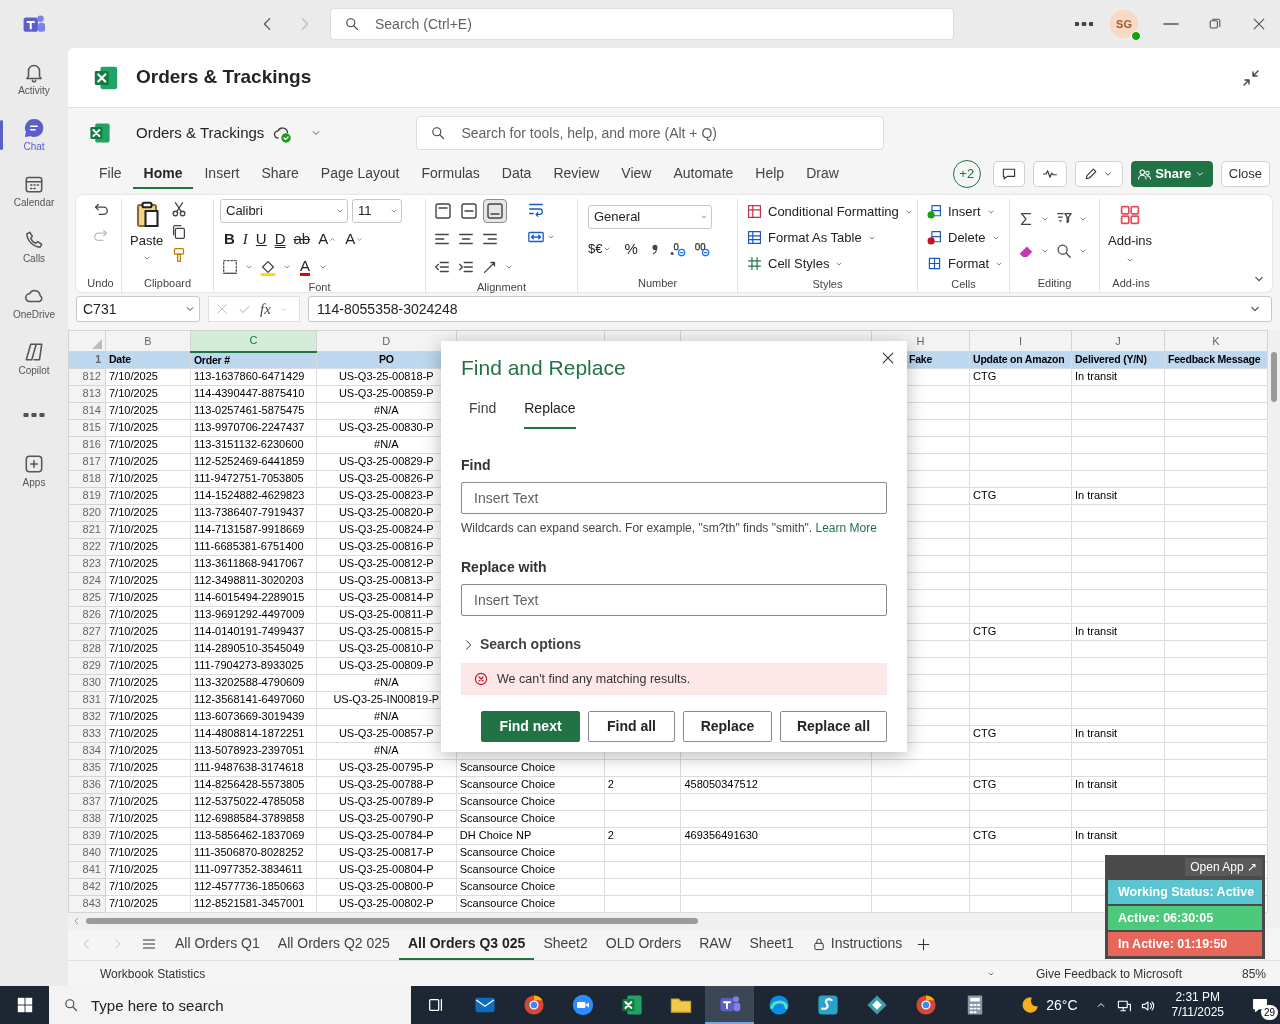 This screenshot has height=1024, width=1280. Describe the element at coordinates (830, 237) in the screenshot. I see `format-as-table-button: Format As Table` at that location.